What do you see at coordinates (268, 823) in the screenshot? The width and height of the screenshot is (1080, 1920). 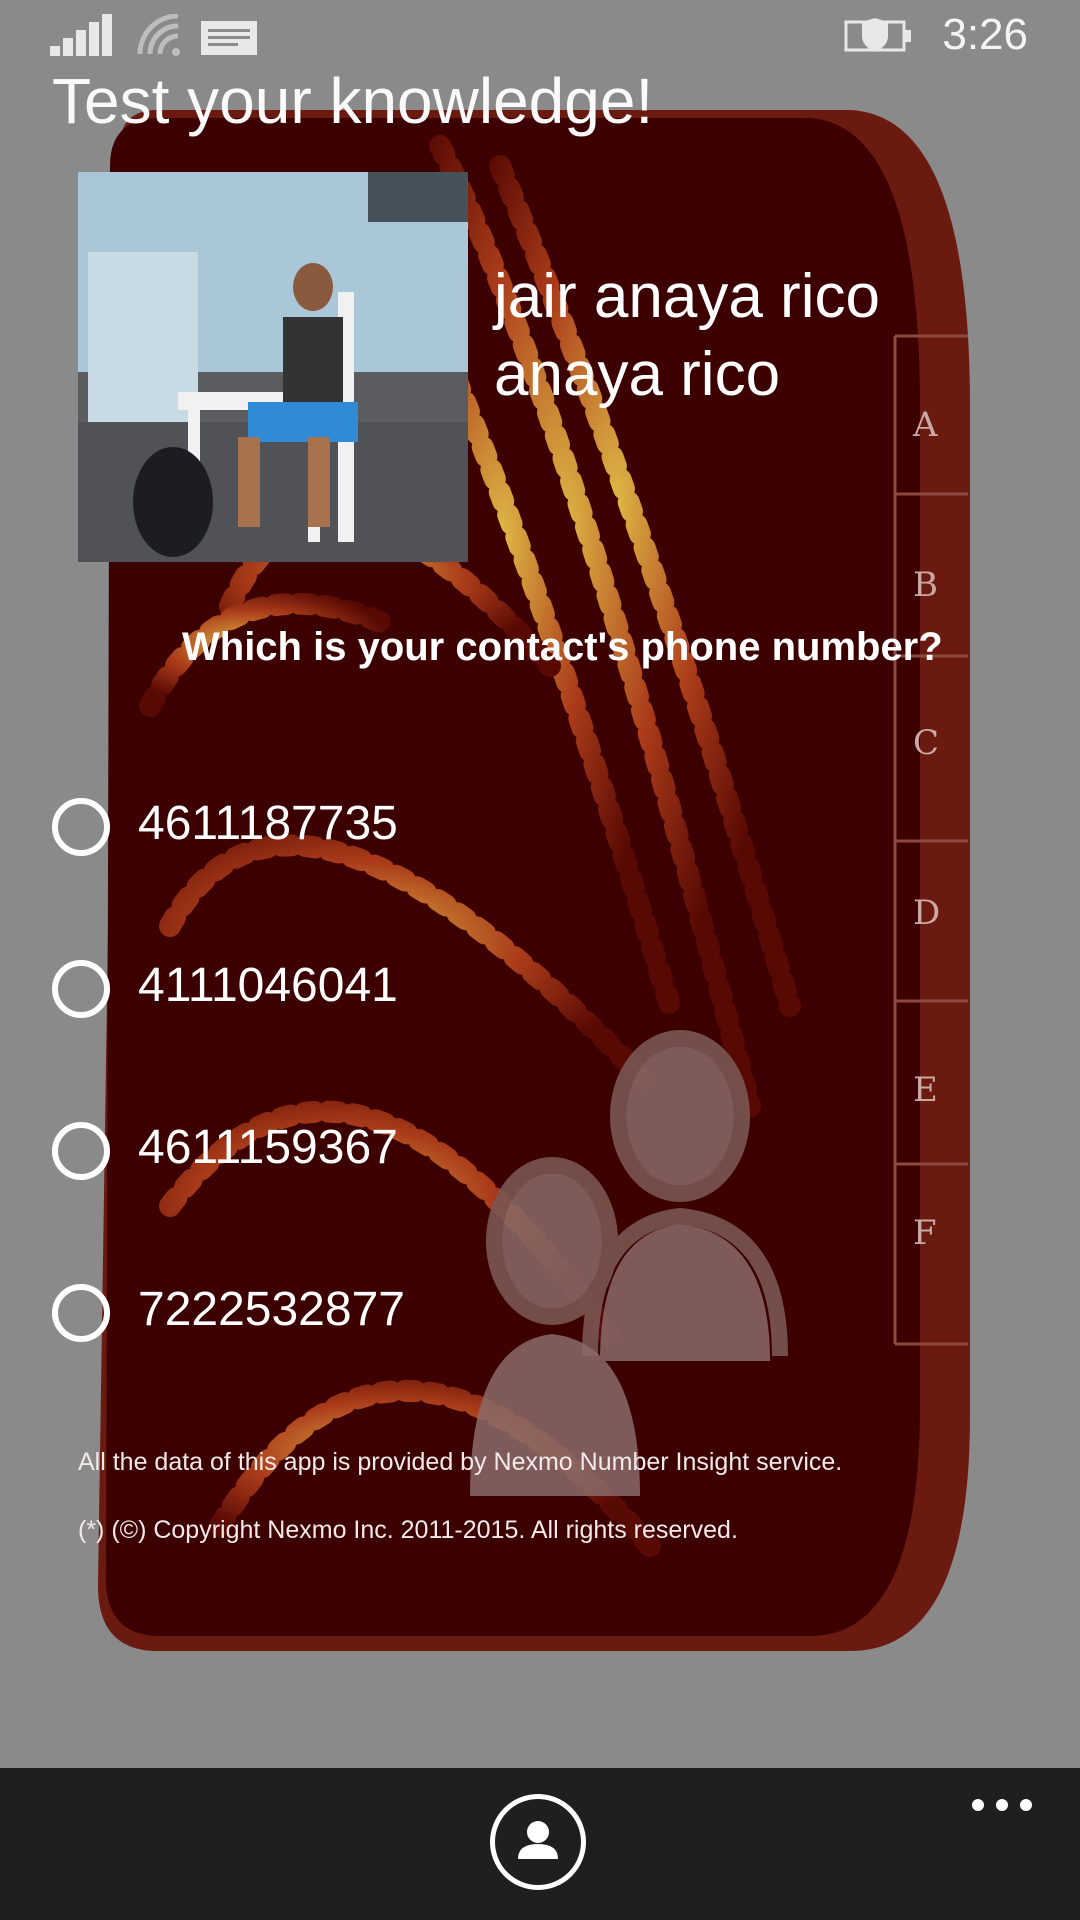 I see `answer-option-label: 4611187735` at bounding box center [268, 823].